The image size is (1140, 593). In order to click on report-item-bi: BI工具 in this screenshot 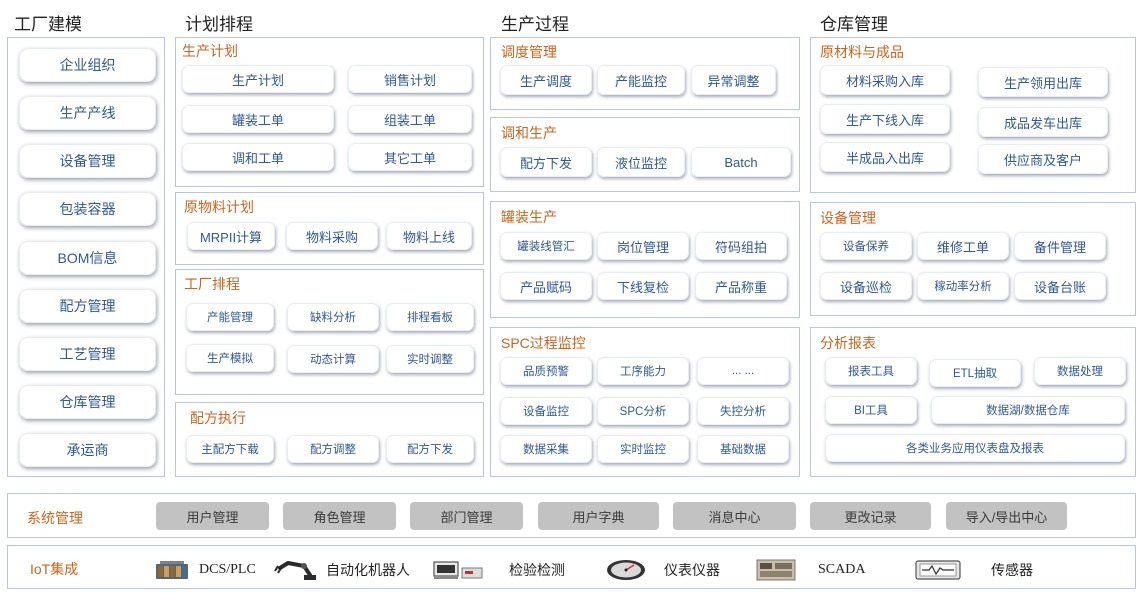, I will do `click(871, 410)`.